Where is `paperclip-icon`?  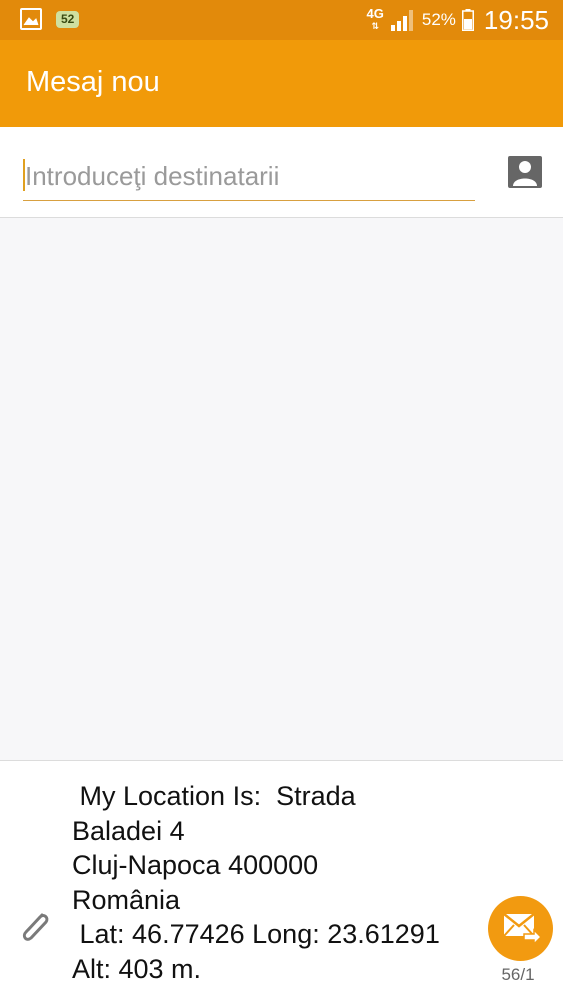
paperclip-icon is located at coordinates (35, 927).